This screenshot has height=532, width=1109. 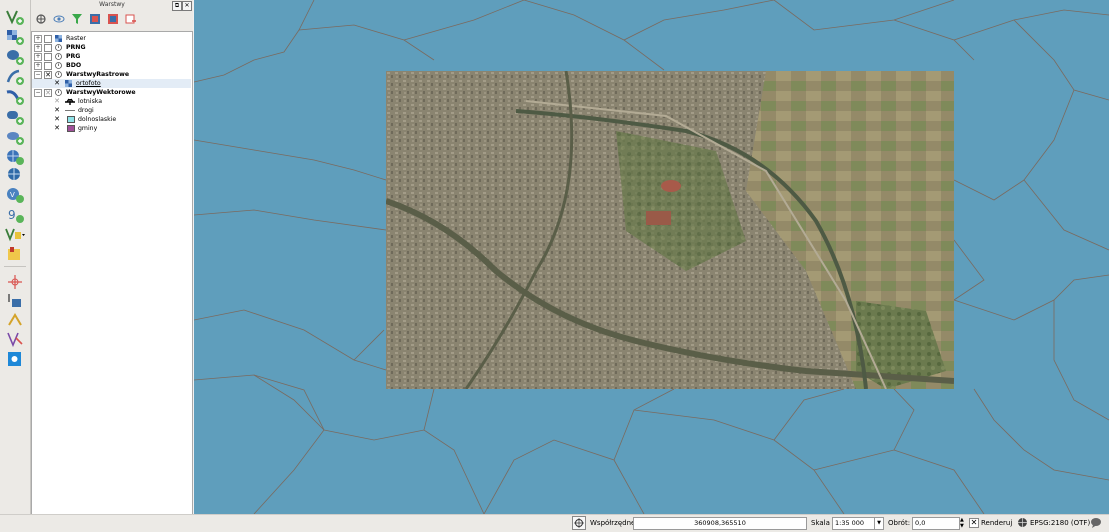 What do you see at coordinates (90, 101) in the screenshot?
I see `layer-label: lotniska` at bounding box center [90, 101].